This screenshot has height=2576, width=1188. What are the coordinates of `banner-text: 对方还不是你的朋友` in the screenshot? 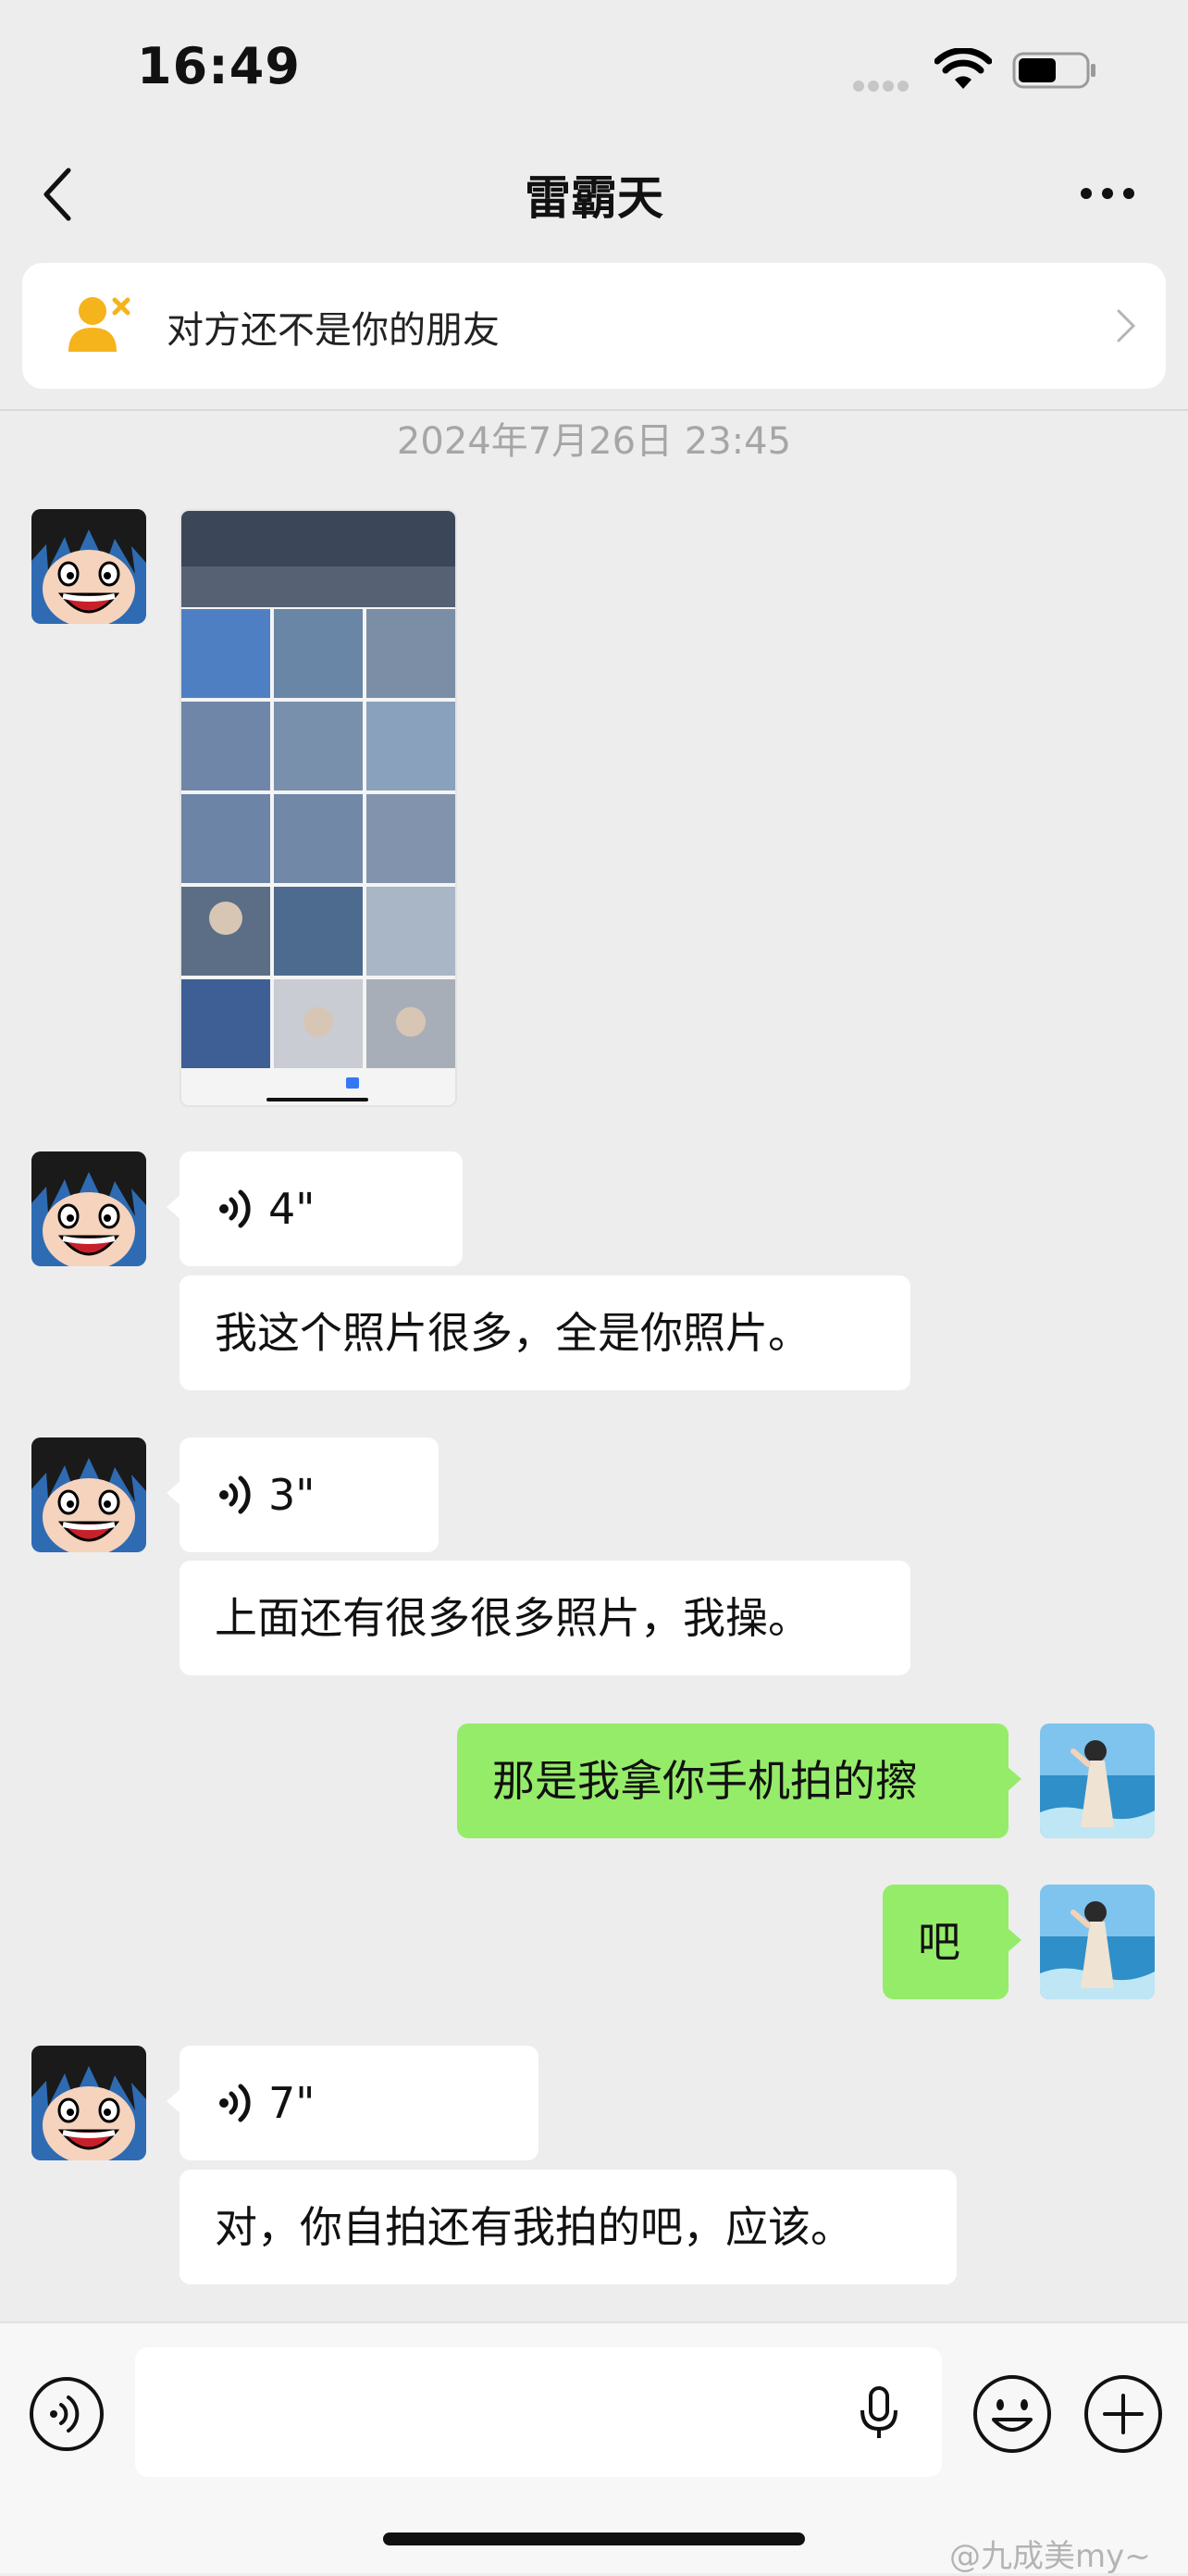 It's located at (333, 330).